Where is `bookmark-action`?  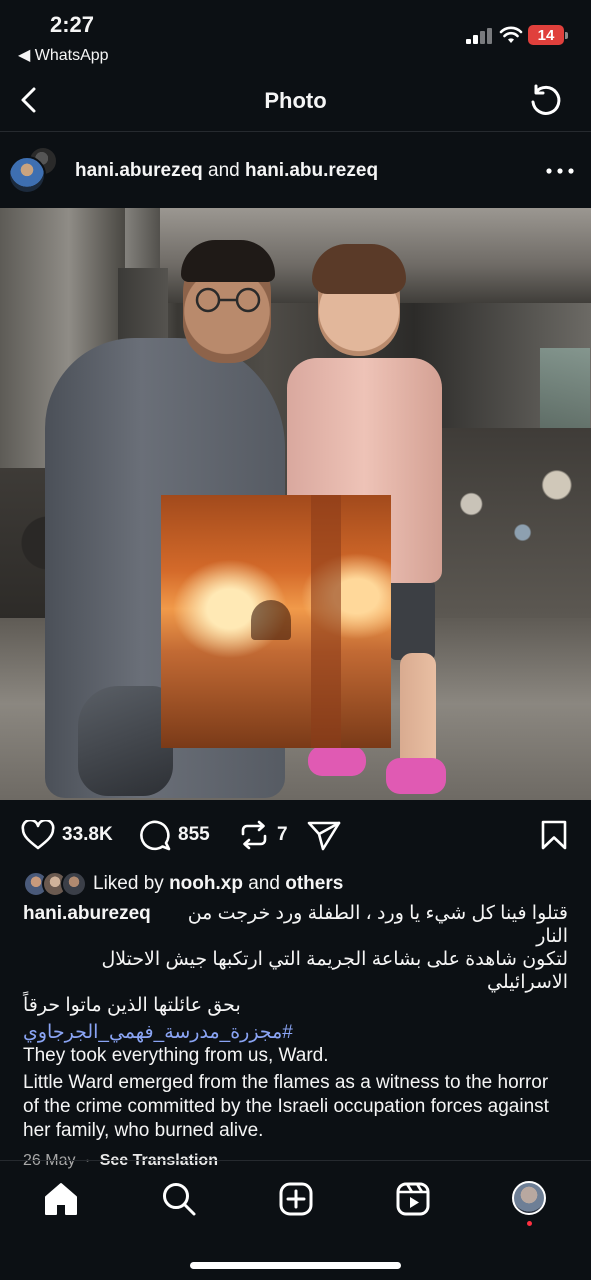 bookmark-action is located at coordinates (554, 835).